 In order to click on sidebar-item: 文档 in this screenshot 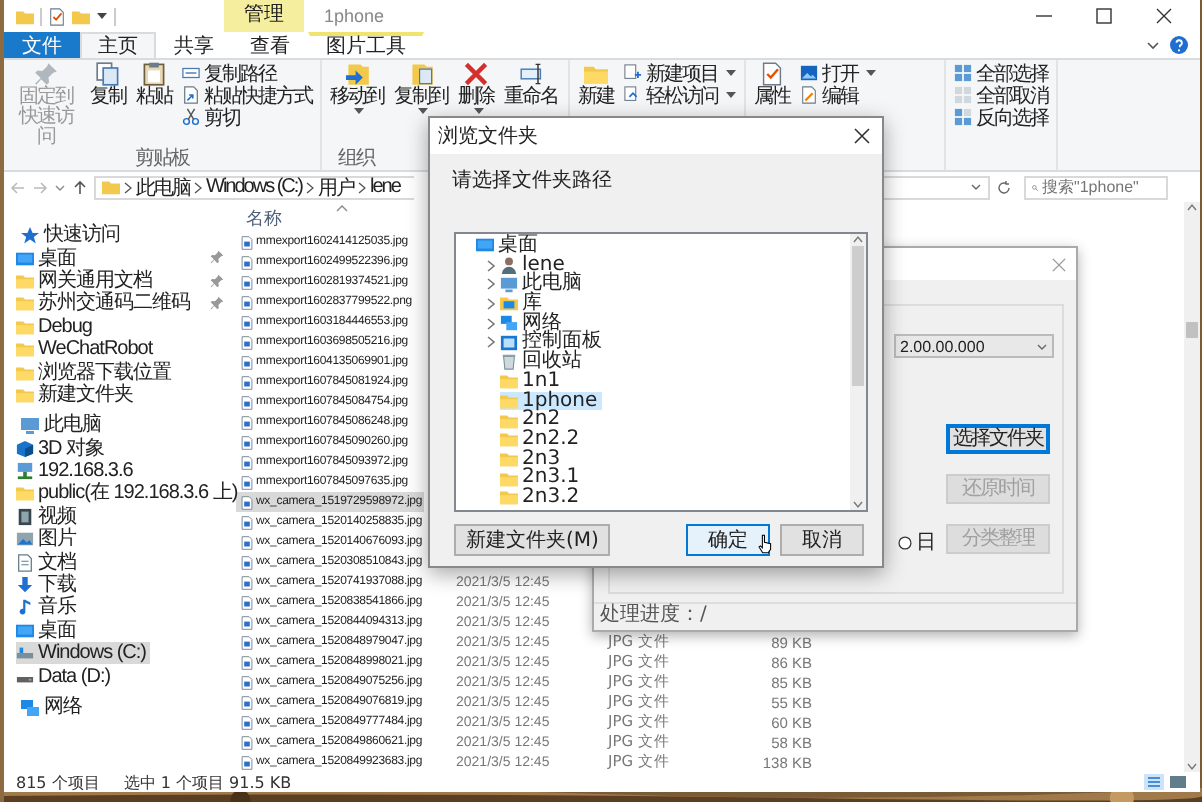, I will do `click(48, 562)`.